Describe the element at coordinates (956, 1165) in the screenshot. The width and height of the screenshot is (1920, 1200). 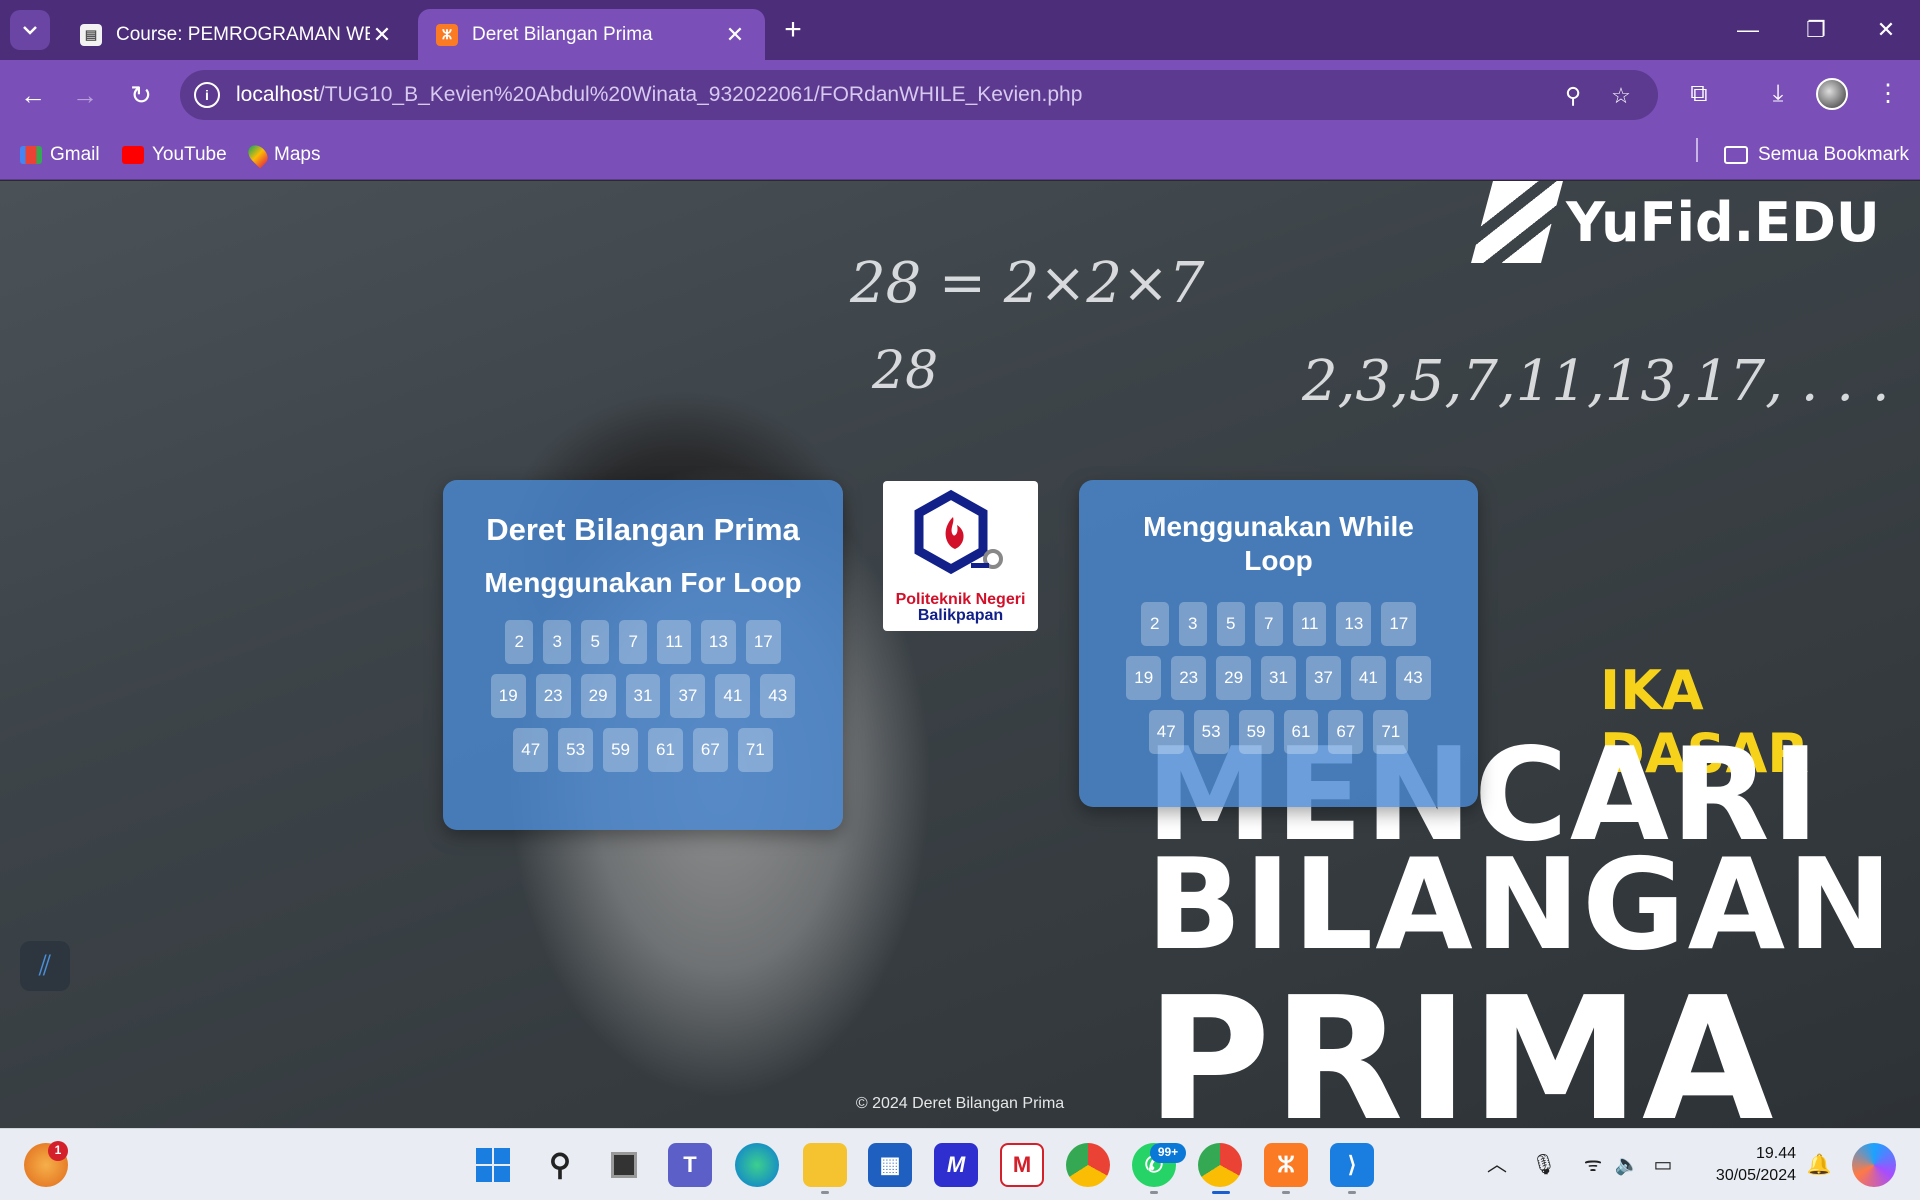
I see `app-m-icon: M` at that location.